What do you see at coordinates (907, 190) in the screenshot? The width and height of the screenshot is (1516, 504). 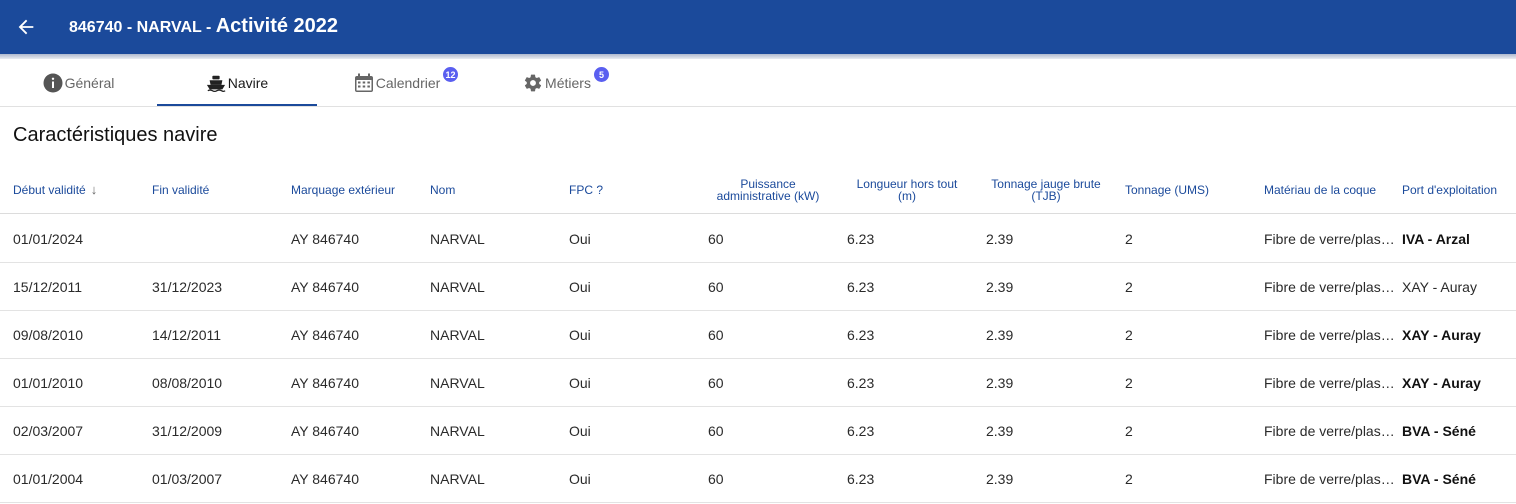 I see `column-header-longueur: Longueur hors tout (m)` at bounding box center [907, 190].